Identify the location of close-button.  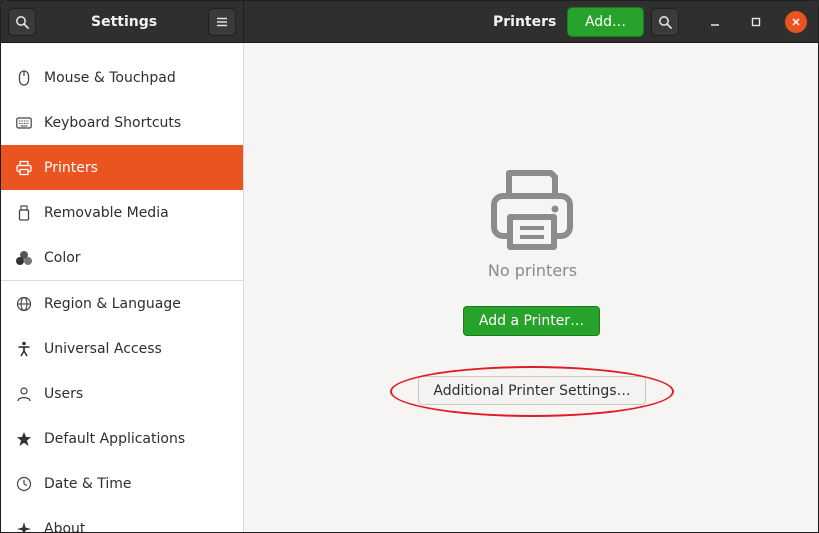
(796, 22).